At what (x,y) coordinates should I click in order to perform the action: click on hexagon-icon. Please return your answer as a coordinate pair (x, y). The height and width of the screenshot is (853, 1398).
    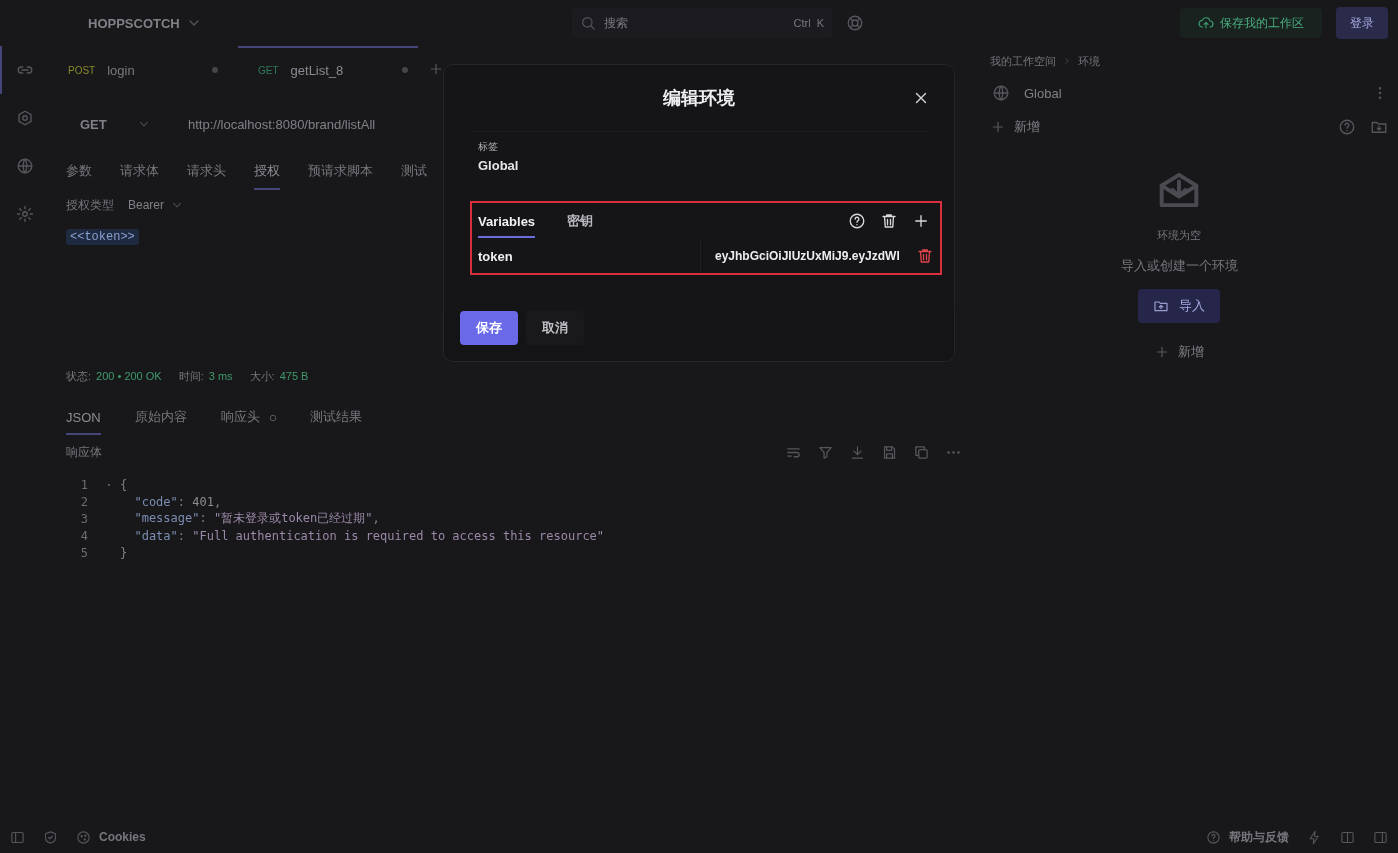
    Looking at the image, I should click on (25, 118).